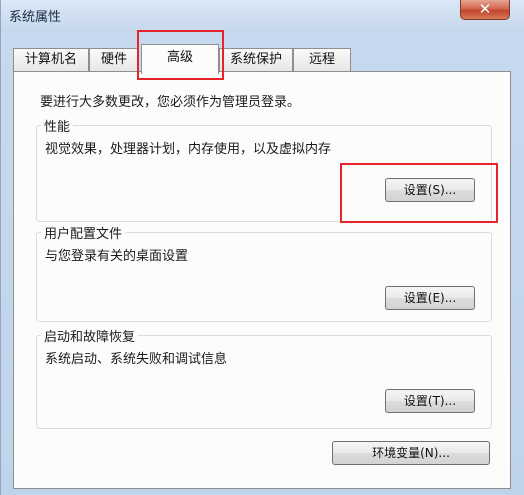 This screenshot has width=524, height=495. Describe the element at coordinates (35, 17) in the screenshot. I see `window-title: 系统属性` at that location.